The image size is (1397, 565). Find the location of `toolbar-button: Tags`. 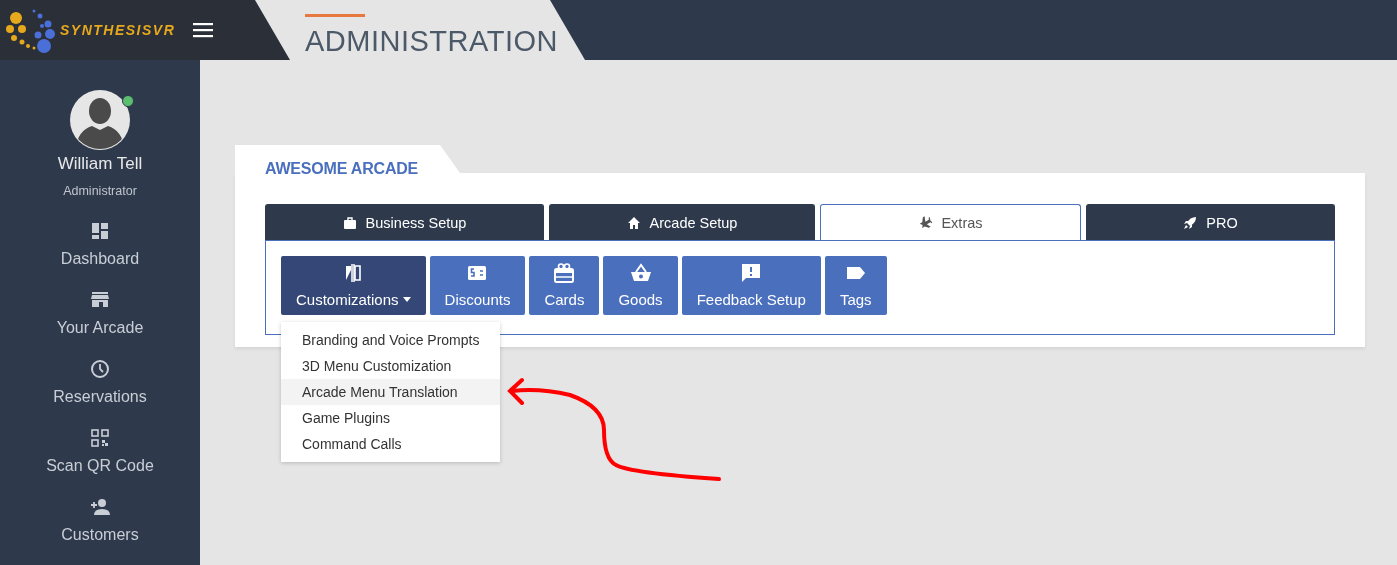

toolbar-button: Tags is located at coordinates (855, 285).